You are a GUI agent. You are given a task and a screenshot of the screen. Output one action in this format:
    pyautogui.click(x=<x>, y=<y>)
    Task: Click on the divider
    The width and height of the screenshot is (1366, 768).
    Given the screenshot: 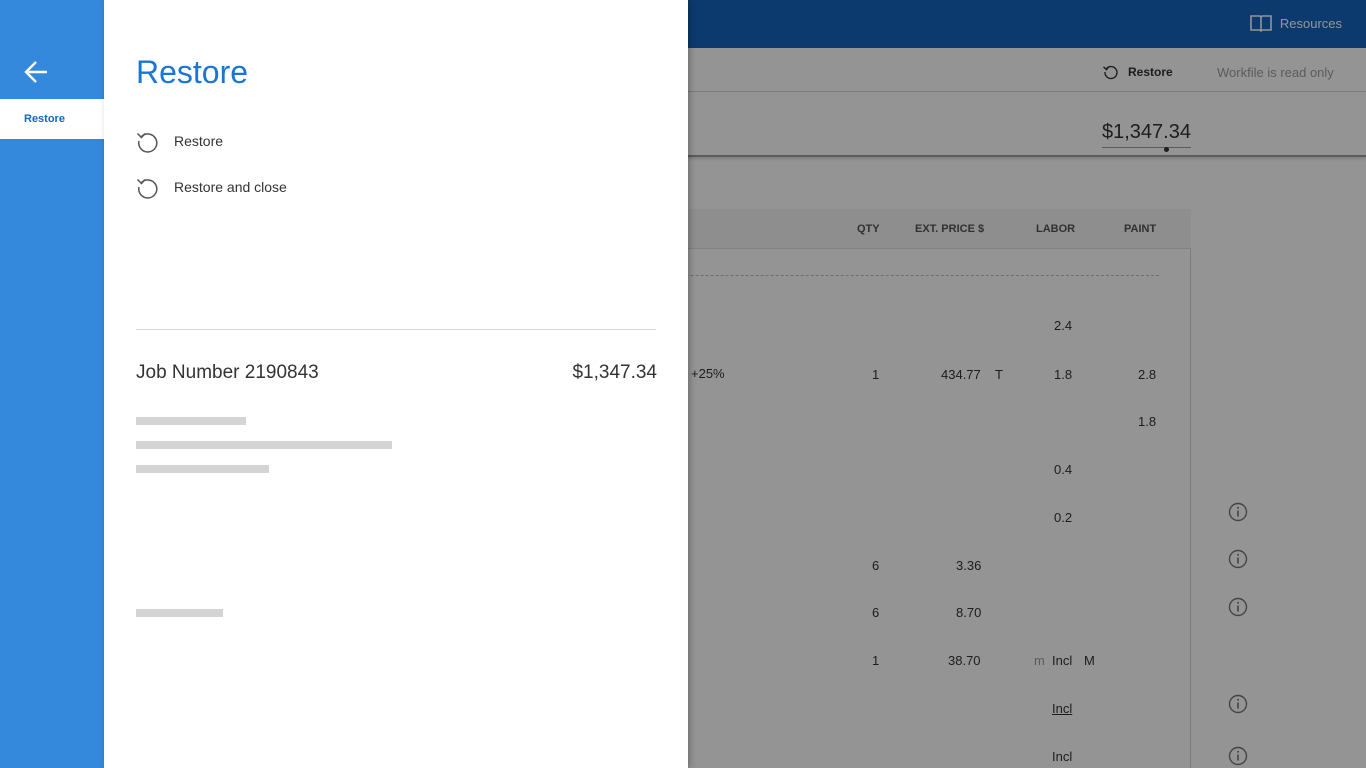 What is the action you would take?
    pyautogui.click(x=396, y=329)
    